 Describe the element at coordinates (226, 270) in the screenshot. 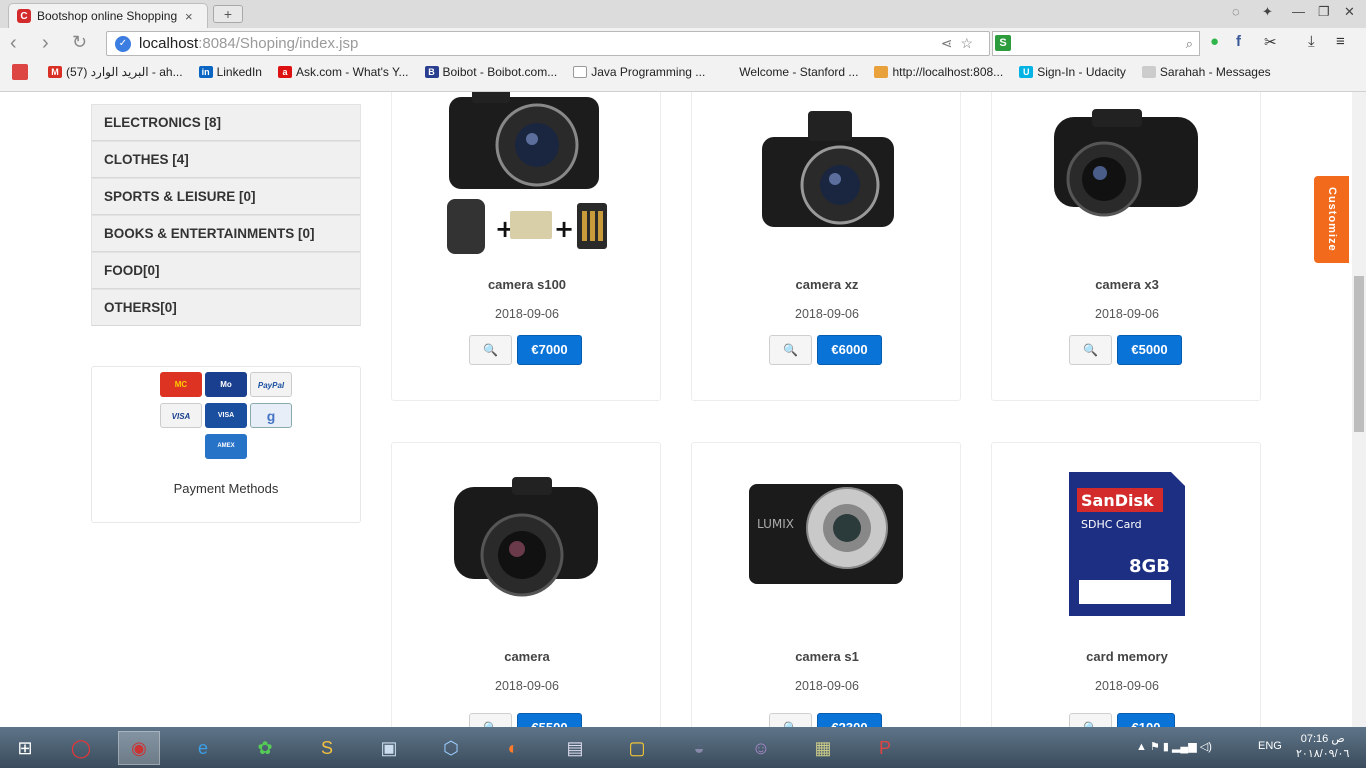

I see `category-food: FOOD[0]` at that location.